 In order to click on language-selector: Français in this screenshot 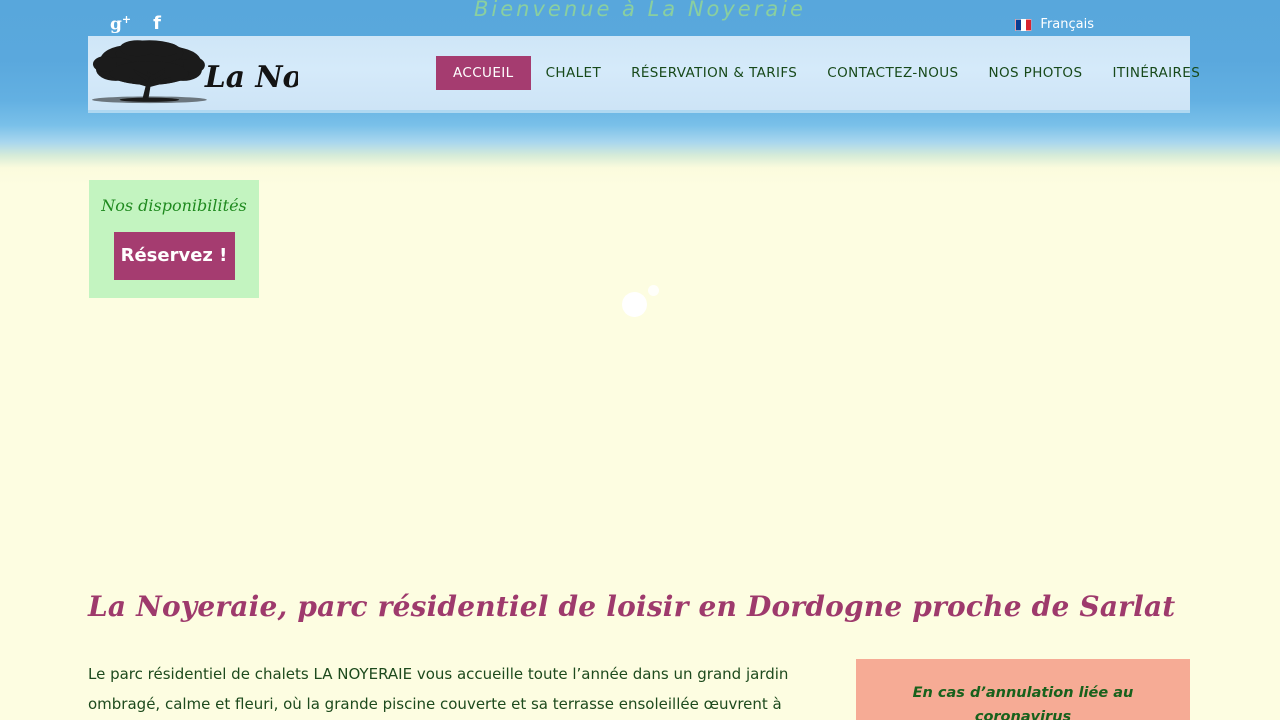, I will do `click(1054, 24)`.